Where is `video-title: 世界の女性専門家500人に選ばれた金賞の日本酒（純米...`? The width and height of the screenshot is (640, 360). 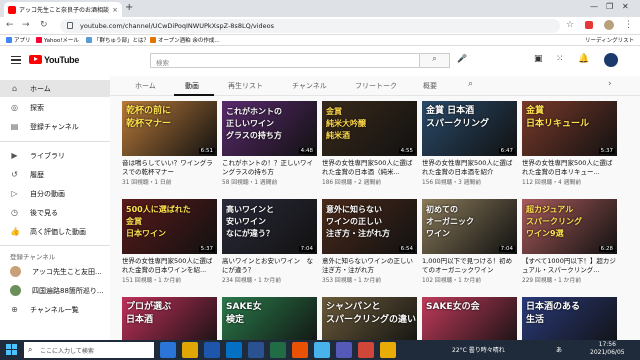 video-title: 世界の女性専門家500人に選ばれた金賞の日本酒（純米... is located at coordinates (369, 167).